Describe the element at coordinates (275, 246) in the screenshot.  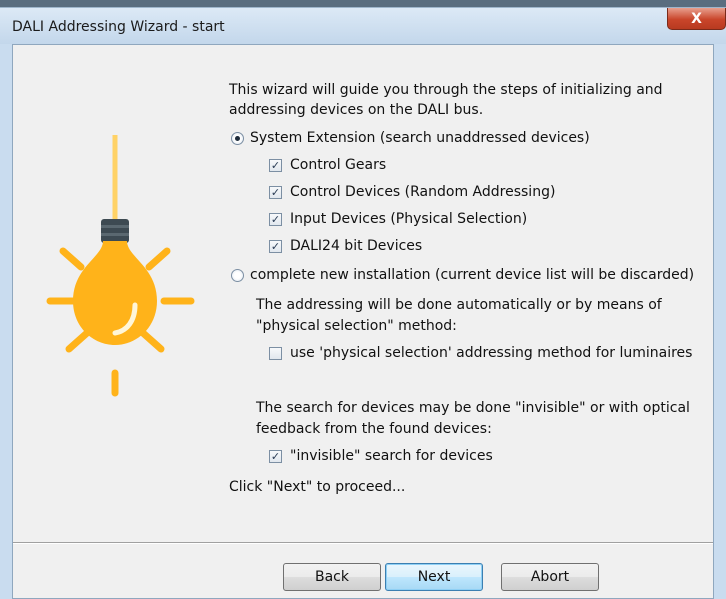
I see `dali24-devices-checkbox: ✓` at that location.